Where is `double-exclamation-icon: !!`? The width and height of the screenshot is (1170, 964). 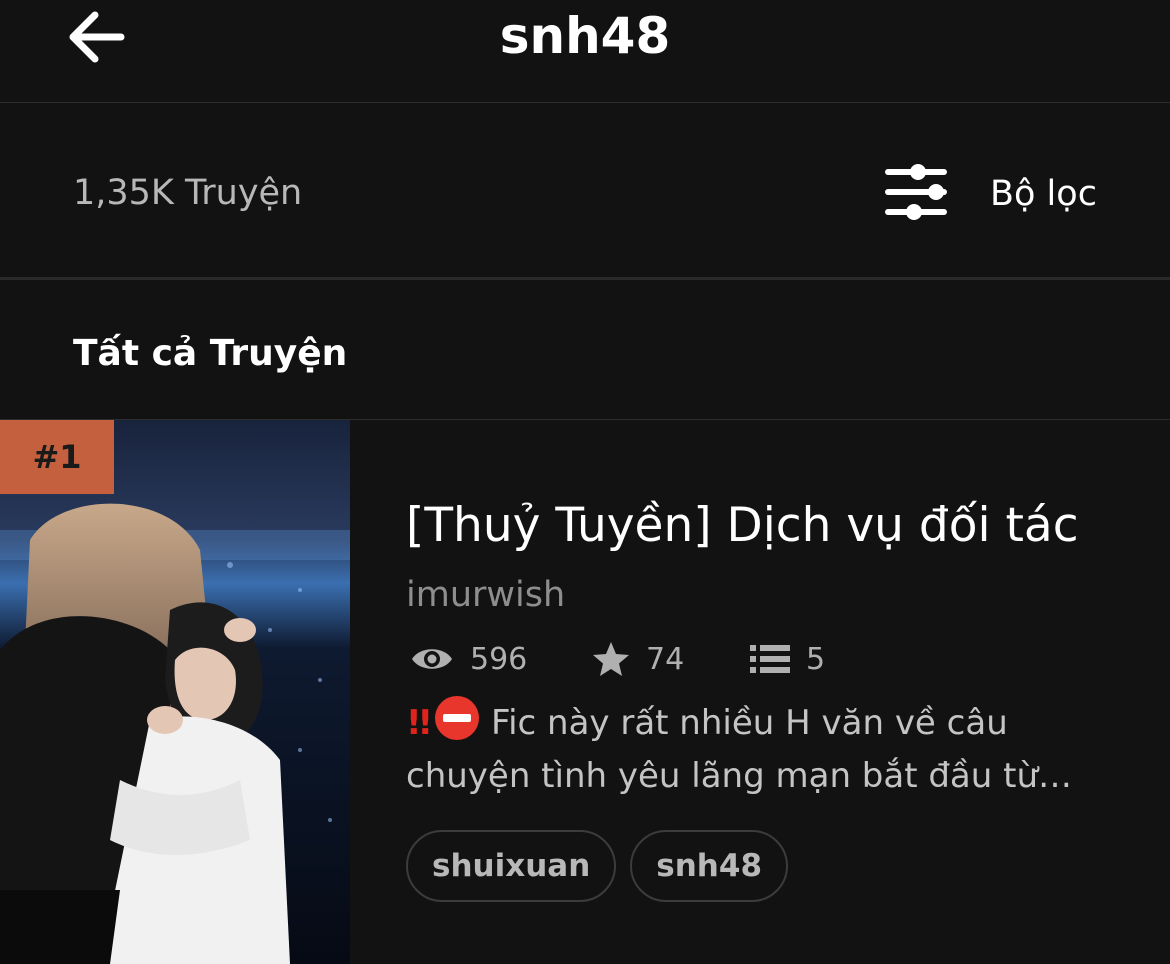
double-exclamation-icon: !! is located at coordinates (419, 723).